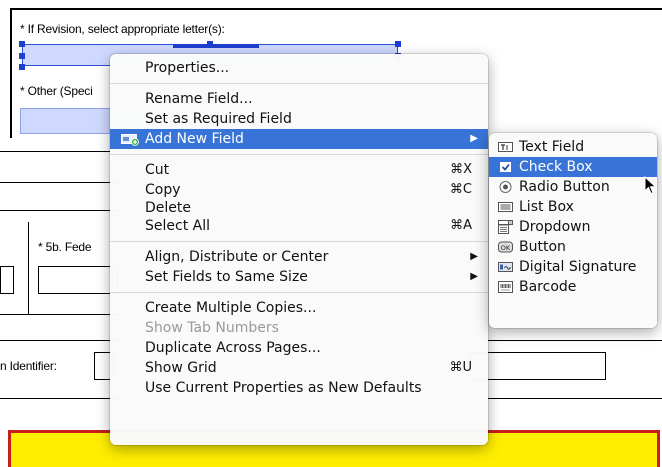 Image resolution: width=662 pixels, height=467 pixels. What do you see at coordinates (212, 328) in the screenshot?
I see `menu-item-show-tab-numbers: Show Tab Numbers` at bounding box center [212, 328].